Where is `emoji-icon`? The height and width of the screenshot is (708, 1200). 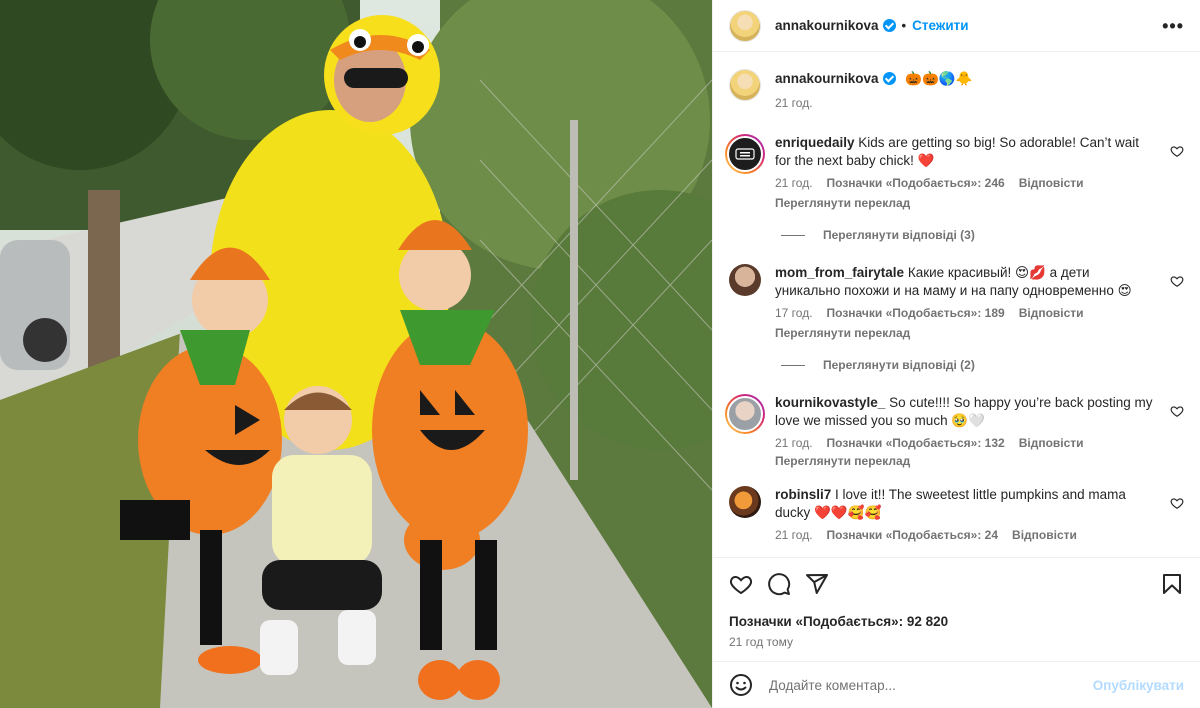 emoji-icon is located at coordinates (741, 685).